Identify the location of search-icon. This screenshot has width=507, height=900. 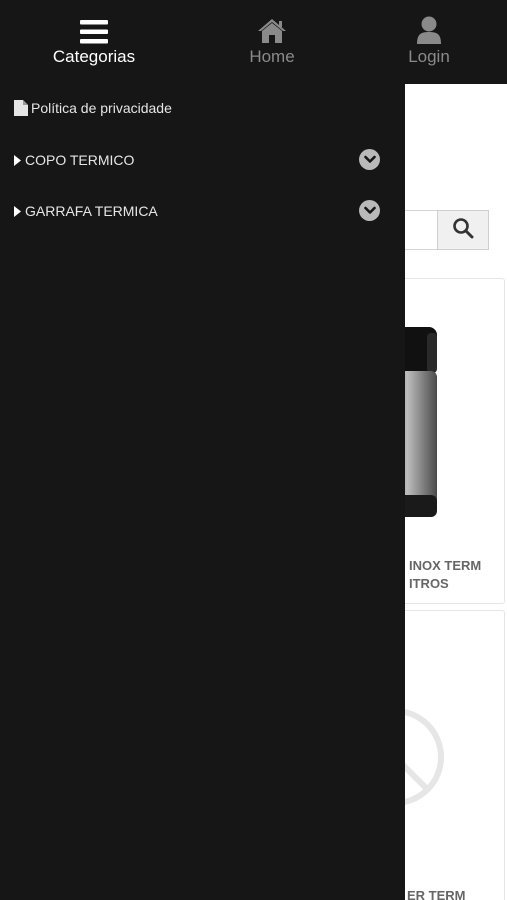
(463, 230).